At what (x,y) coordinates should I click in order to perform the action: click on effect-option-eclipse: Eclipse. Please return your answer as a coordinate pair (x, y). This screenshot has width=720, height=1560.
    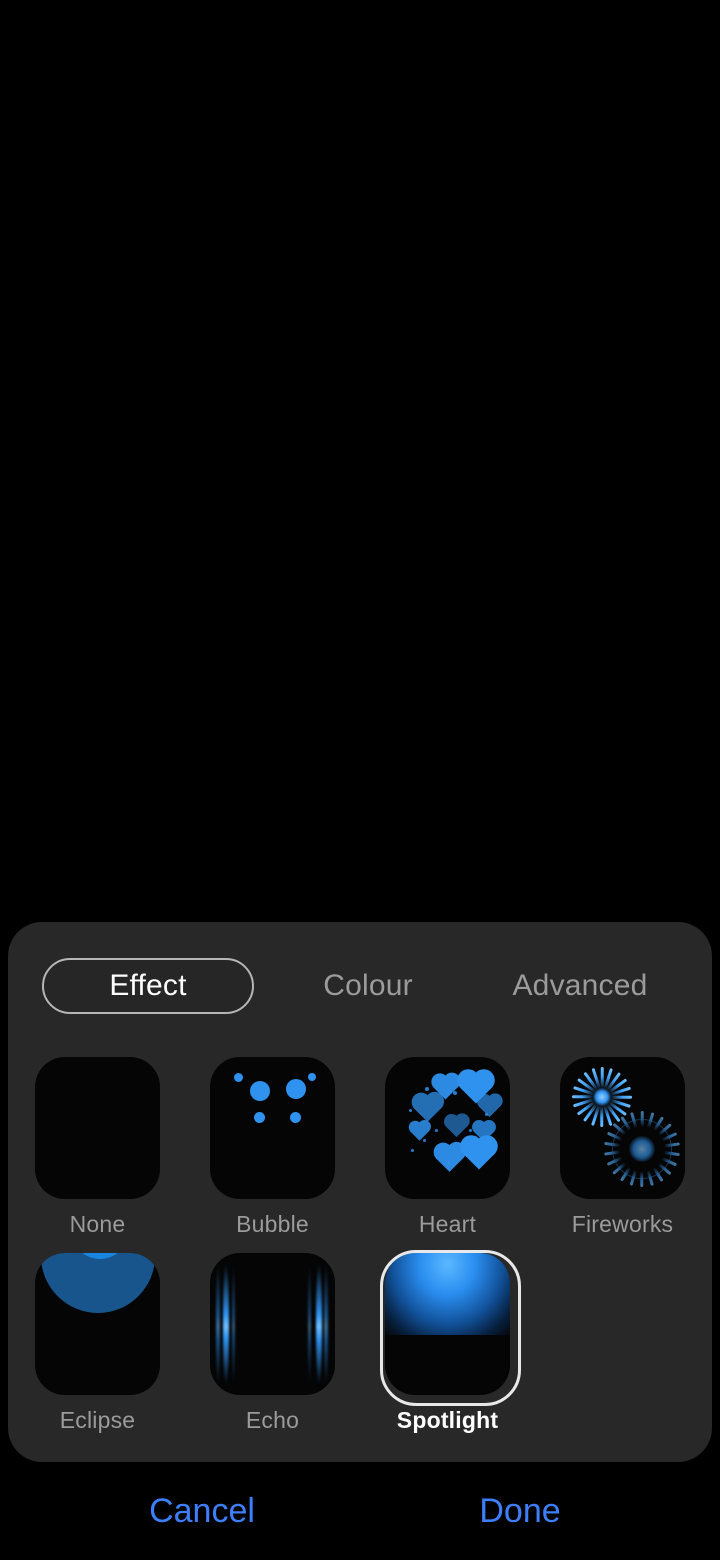
    Looking at the image, I should click on (97, 1339).